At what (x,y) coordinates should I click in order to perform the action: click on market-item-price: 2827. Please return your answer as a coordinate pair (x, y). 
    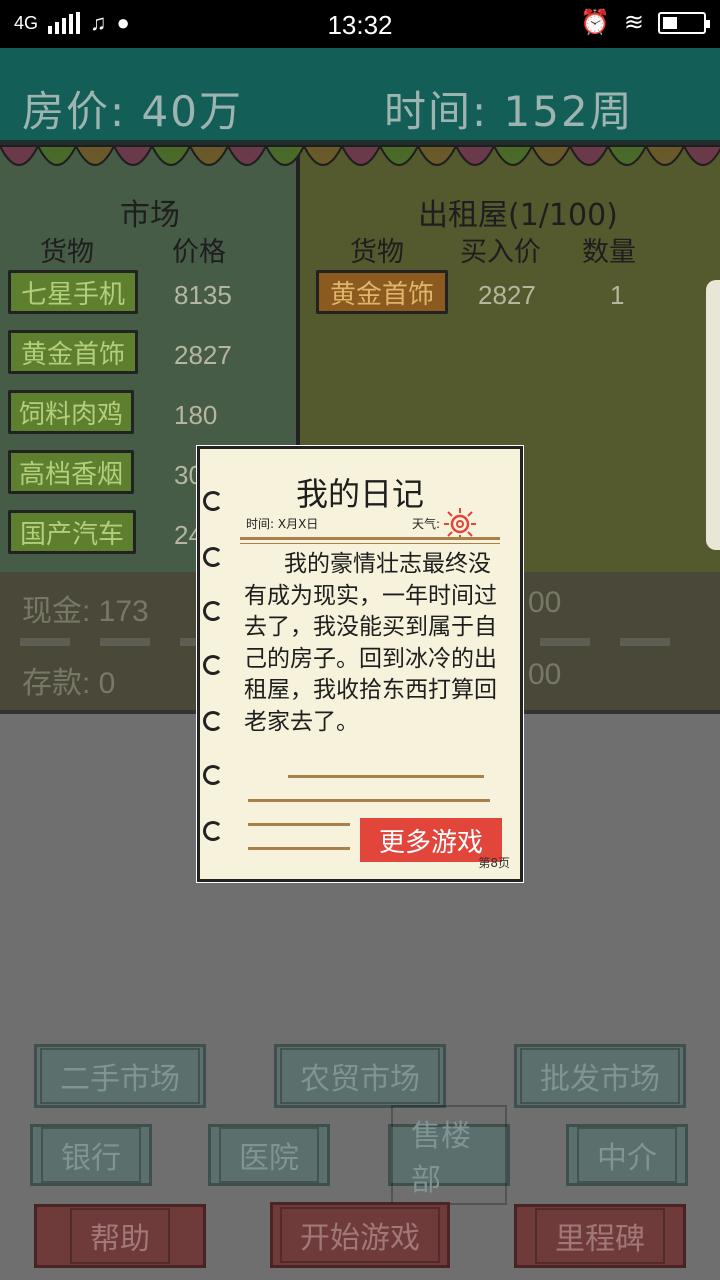
    Looking at the image, I should click on (203, 355).